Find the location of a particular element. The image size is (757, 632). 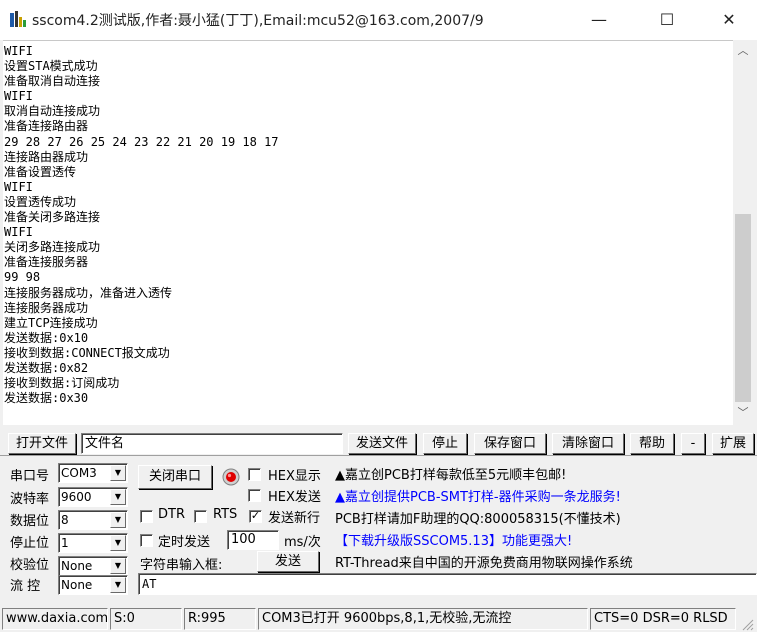

port-value: COM3 is located at coordinates (79, 473).